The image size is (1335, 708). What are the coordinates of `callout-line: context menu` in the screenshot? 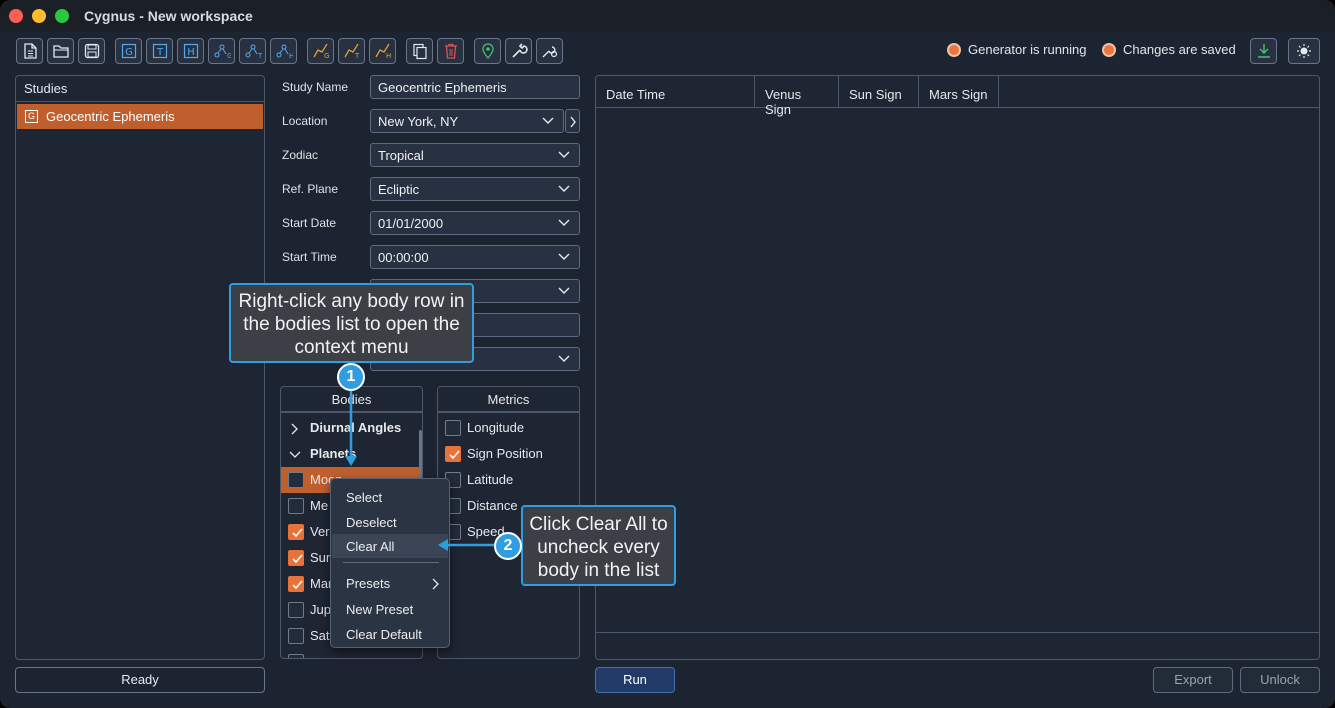 It's located at (351, 347).